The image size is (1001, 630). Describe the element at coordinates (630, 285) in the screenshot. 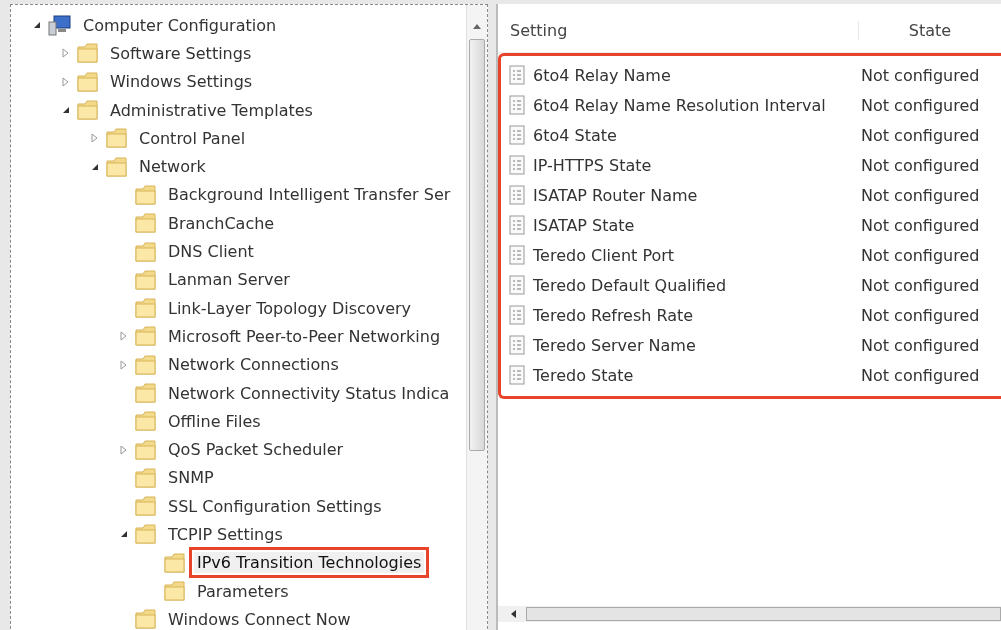

I see `setting-name: Teredo Default Qualified` at that location.